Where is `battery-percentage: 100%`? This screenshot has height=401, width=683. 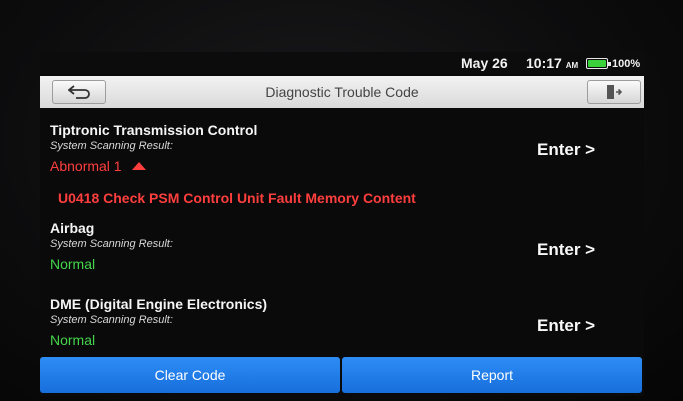 battery-percentage: 100% is located at coordinates (626, 64).